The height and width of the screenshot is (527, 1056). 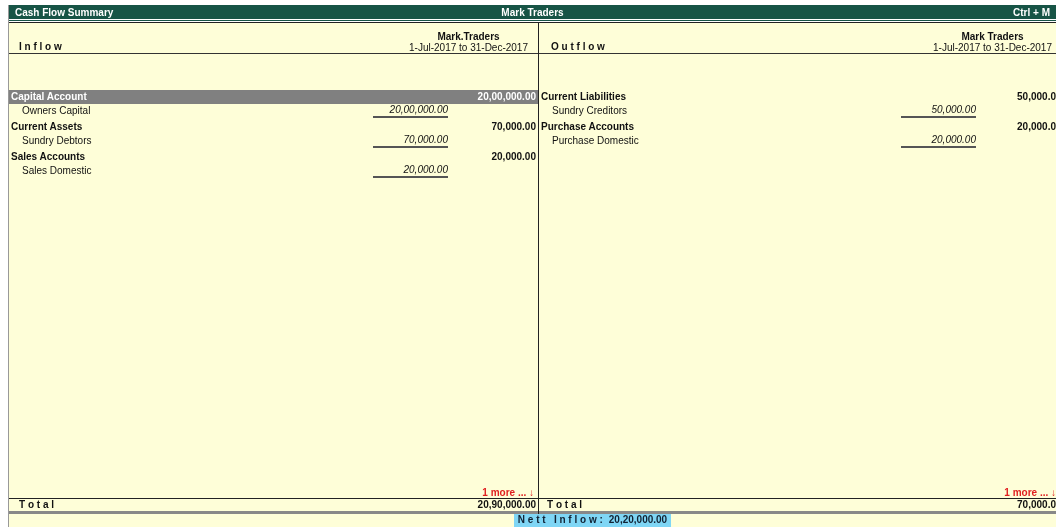 I want to click on nett-label: N e t t I n f l o w :, so click(x=560, y=520).